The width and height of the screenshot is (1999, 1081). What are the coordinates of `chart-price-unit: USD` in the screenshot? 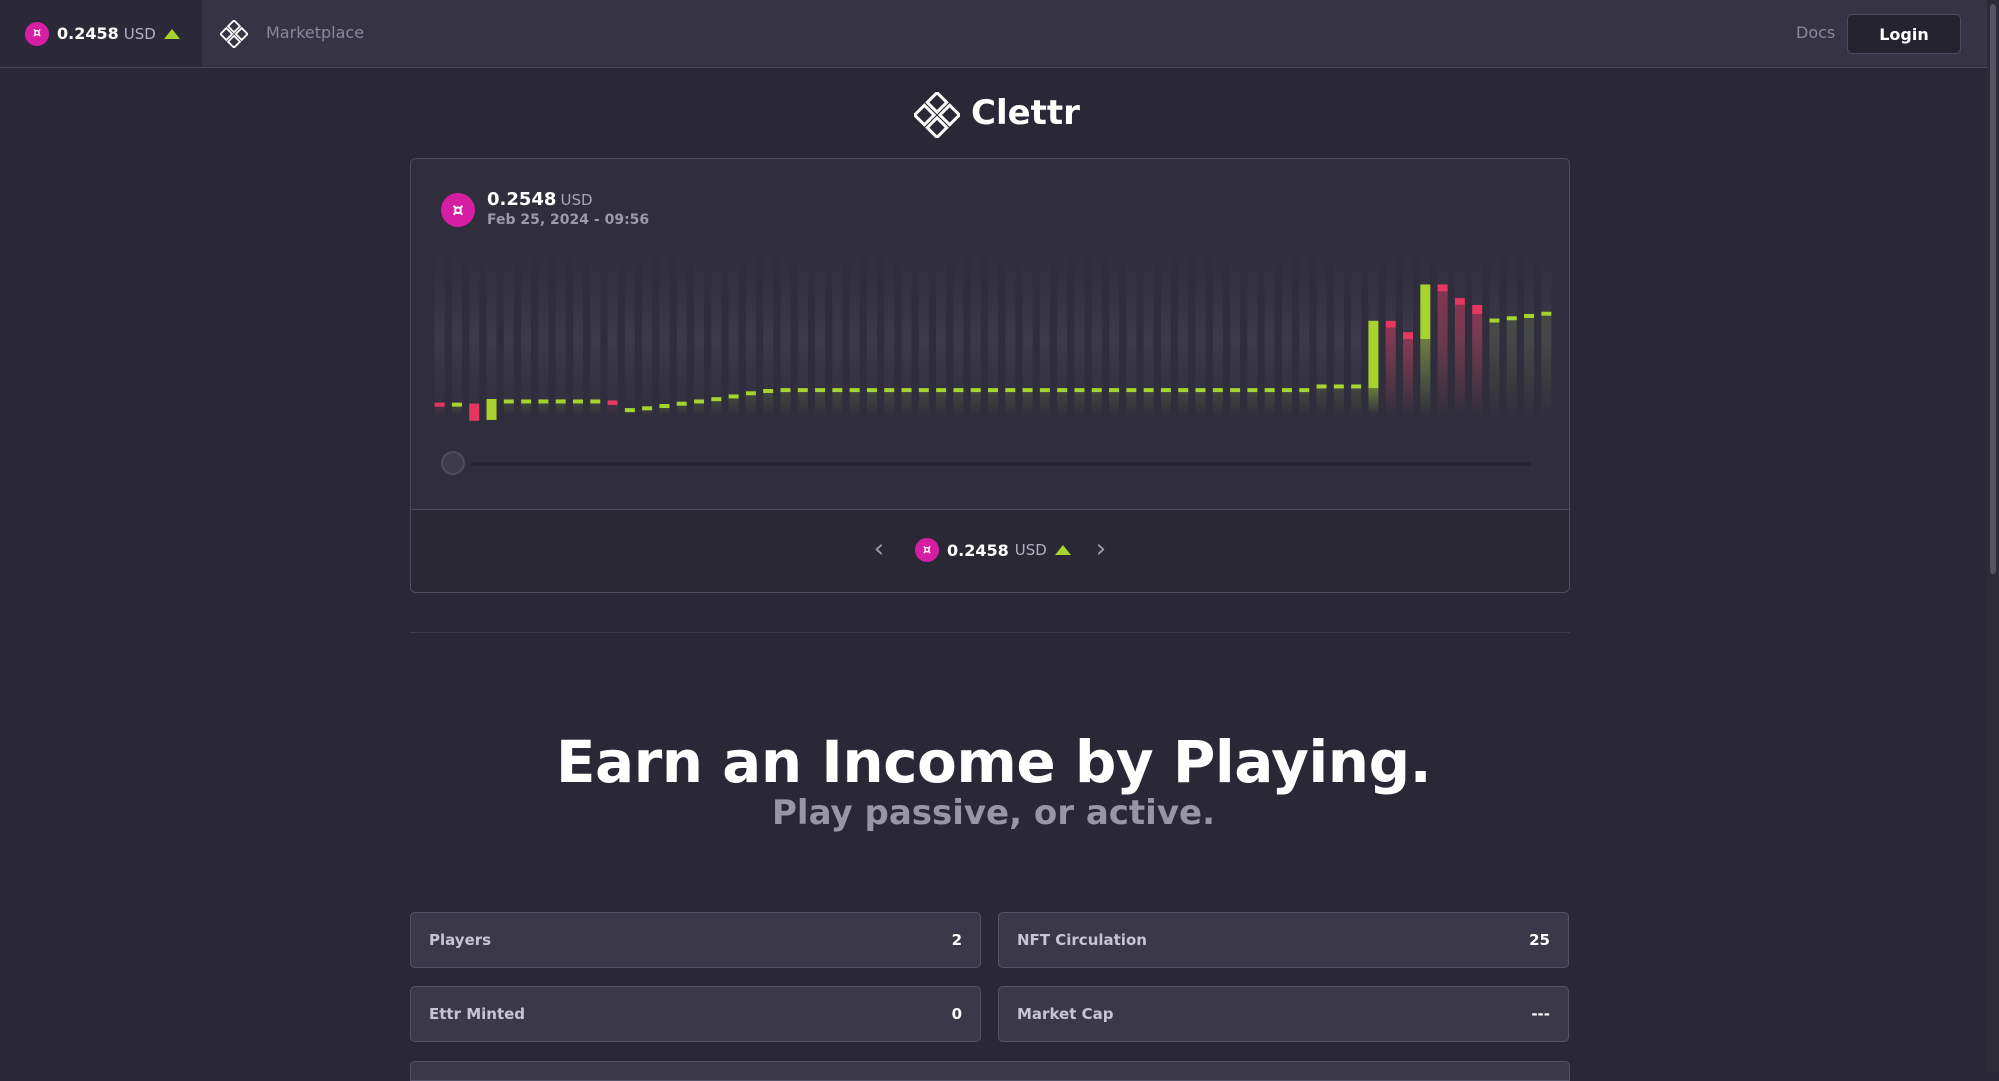 It's located at (576, 200).